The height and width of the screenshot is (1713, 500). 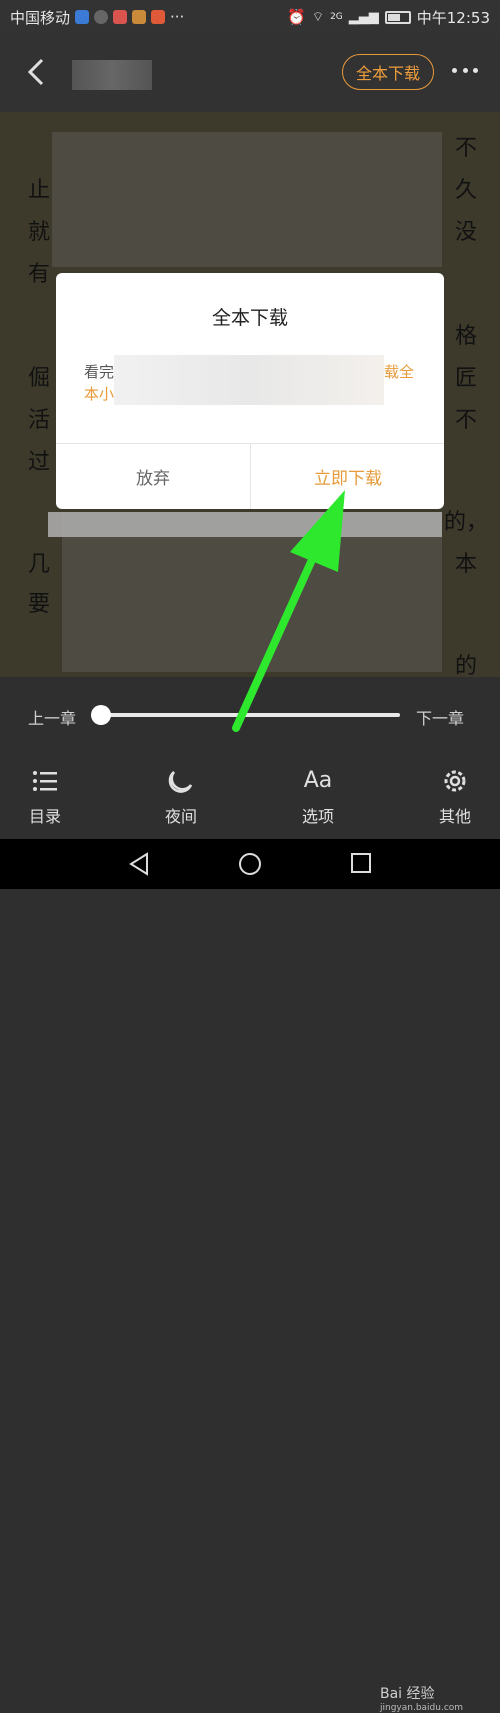 I want to click on chapter-slider-track, so click(x=250, y=715).